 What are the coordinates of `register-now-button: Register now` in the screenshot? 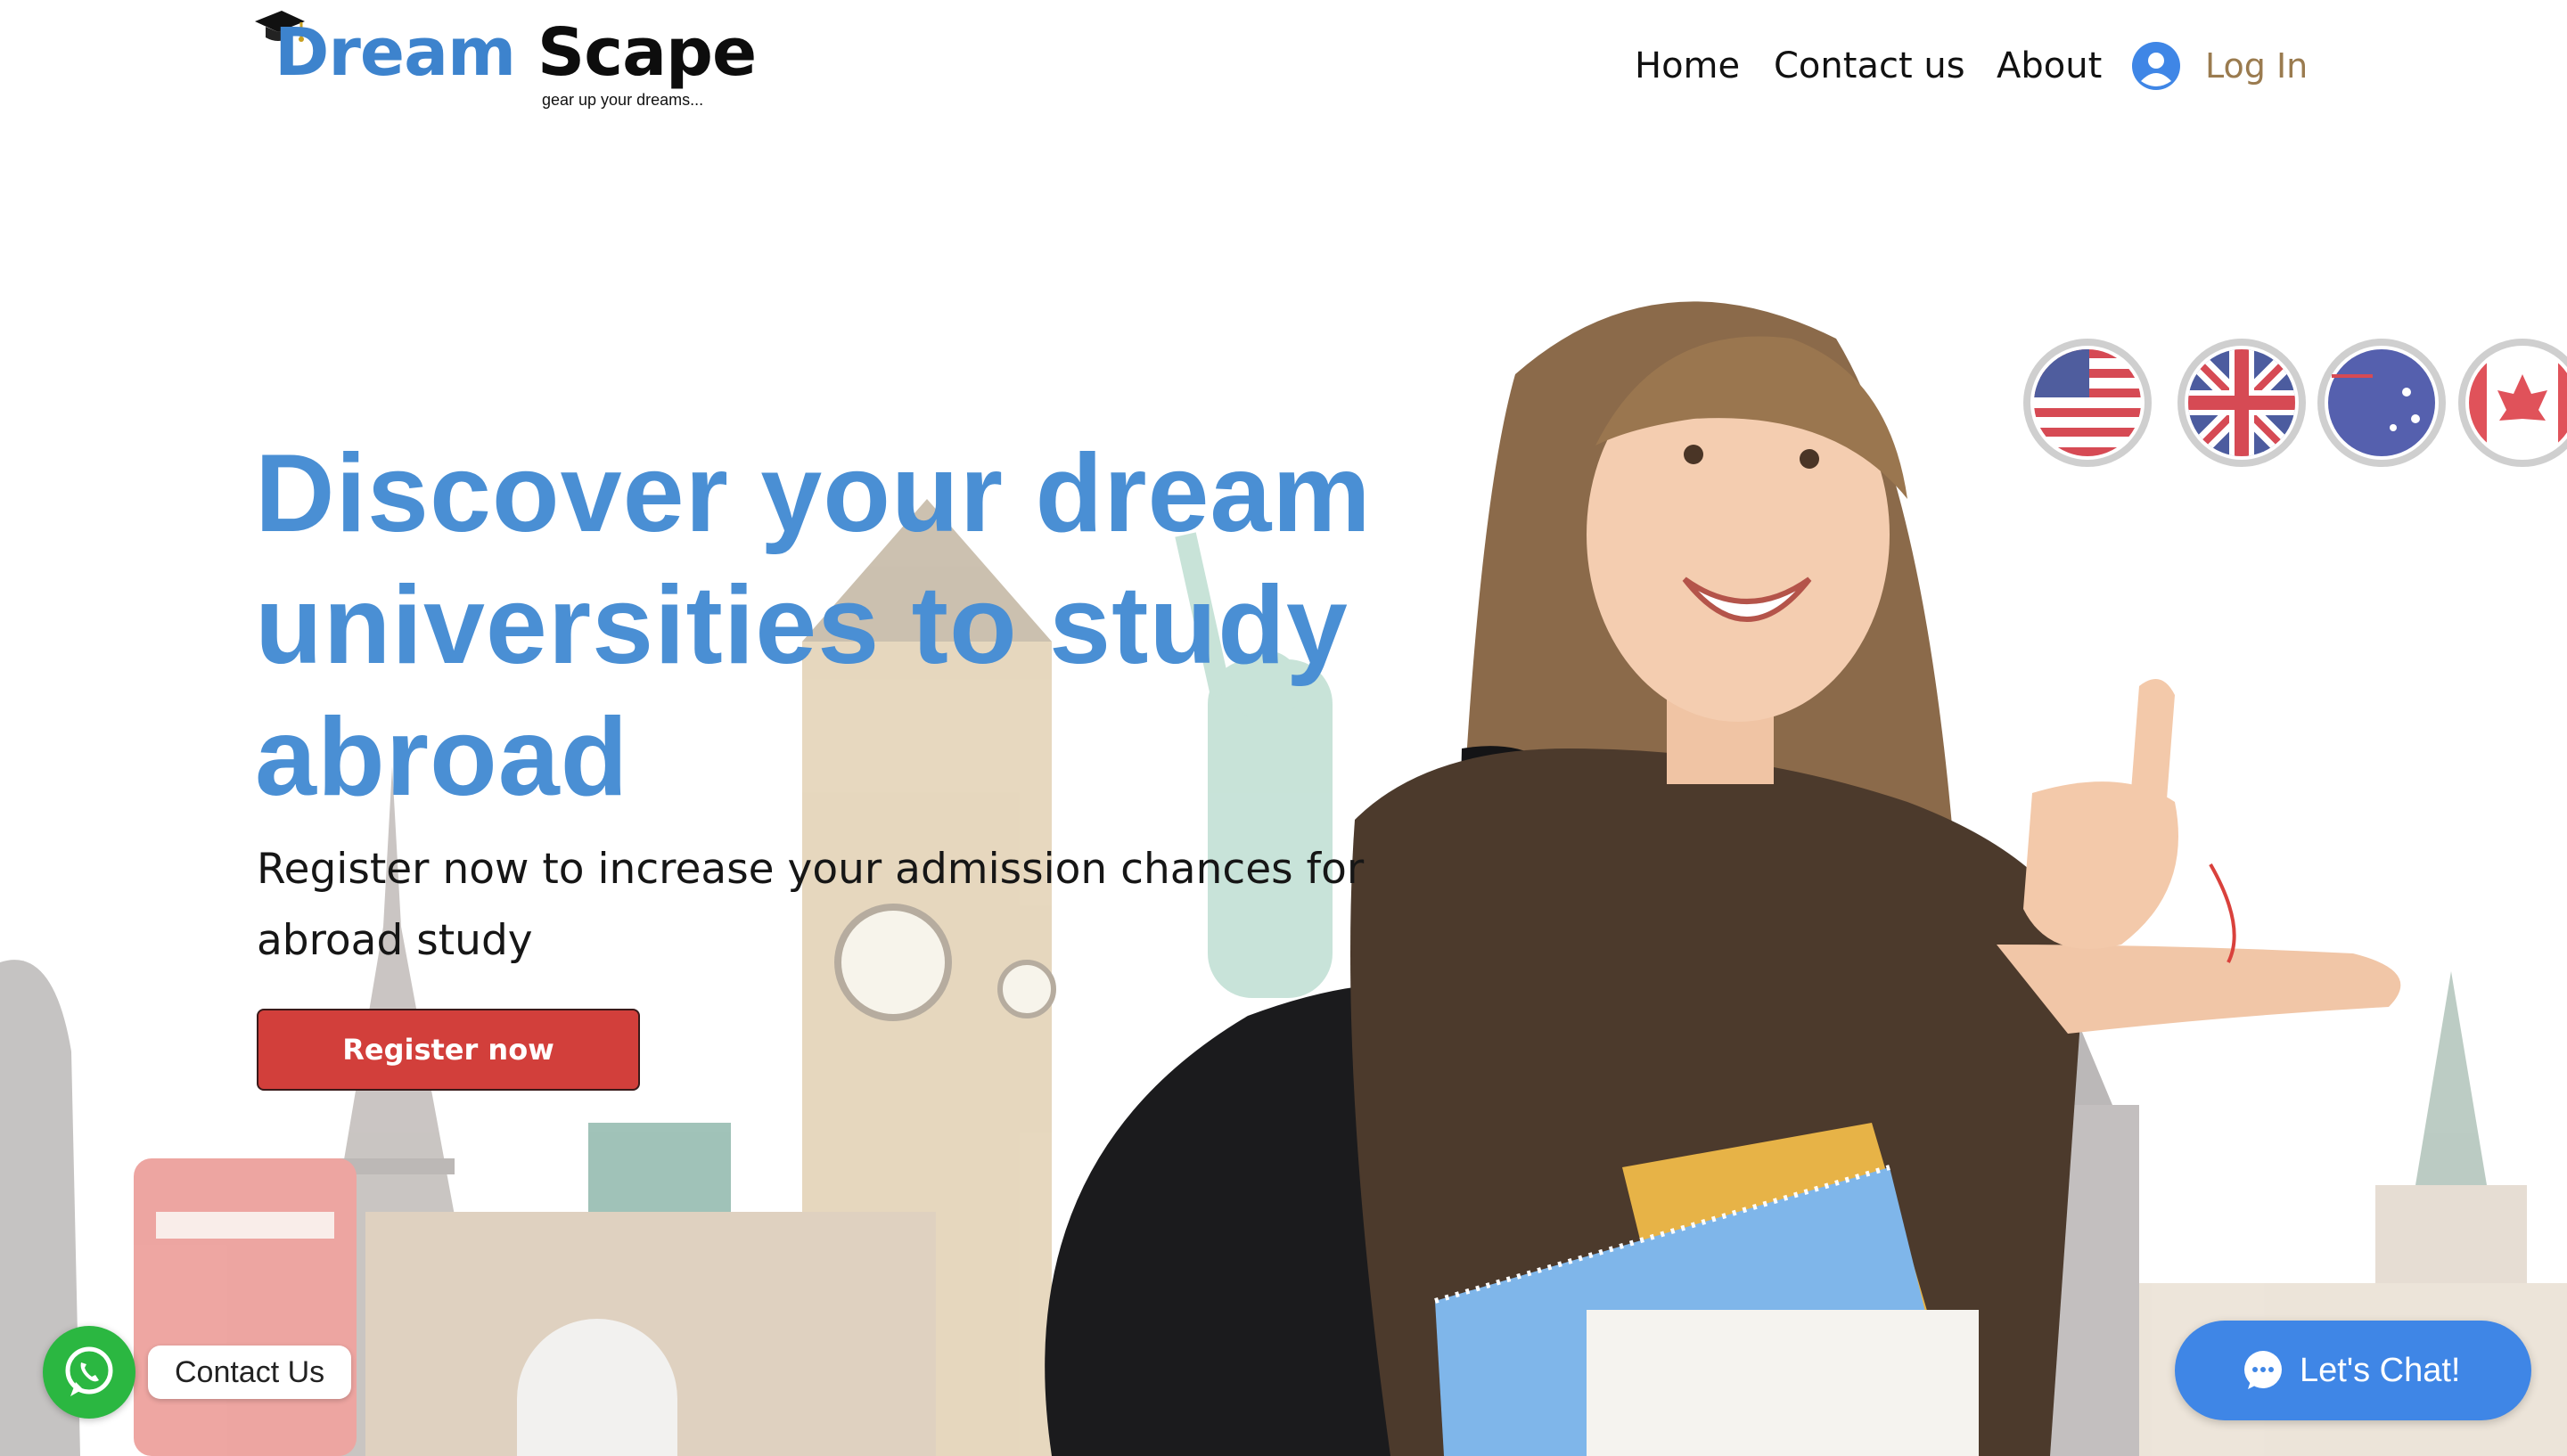 It's located at (448, 1050).